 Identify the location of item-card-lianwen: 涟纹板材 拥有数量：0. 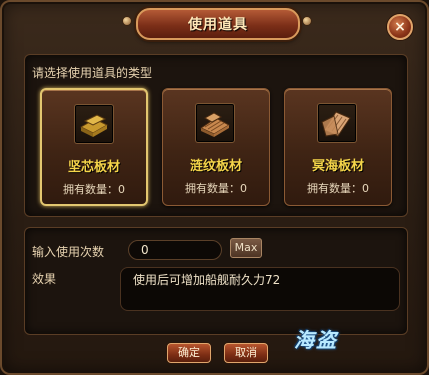
(216, 147).